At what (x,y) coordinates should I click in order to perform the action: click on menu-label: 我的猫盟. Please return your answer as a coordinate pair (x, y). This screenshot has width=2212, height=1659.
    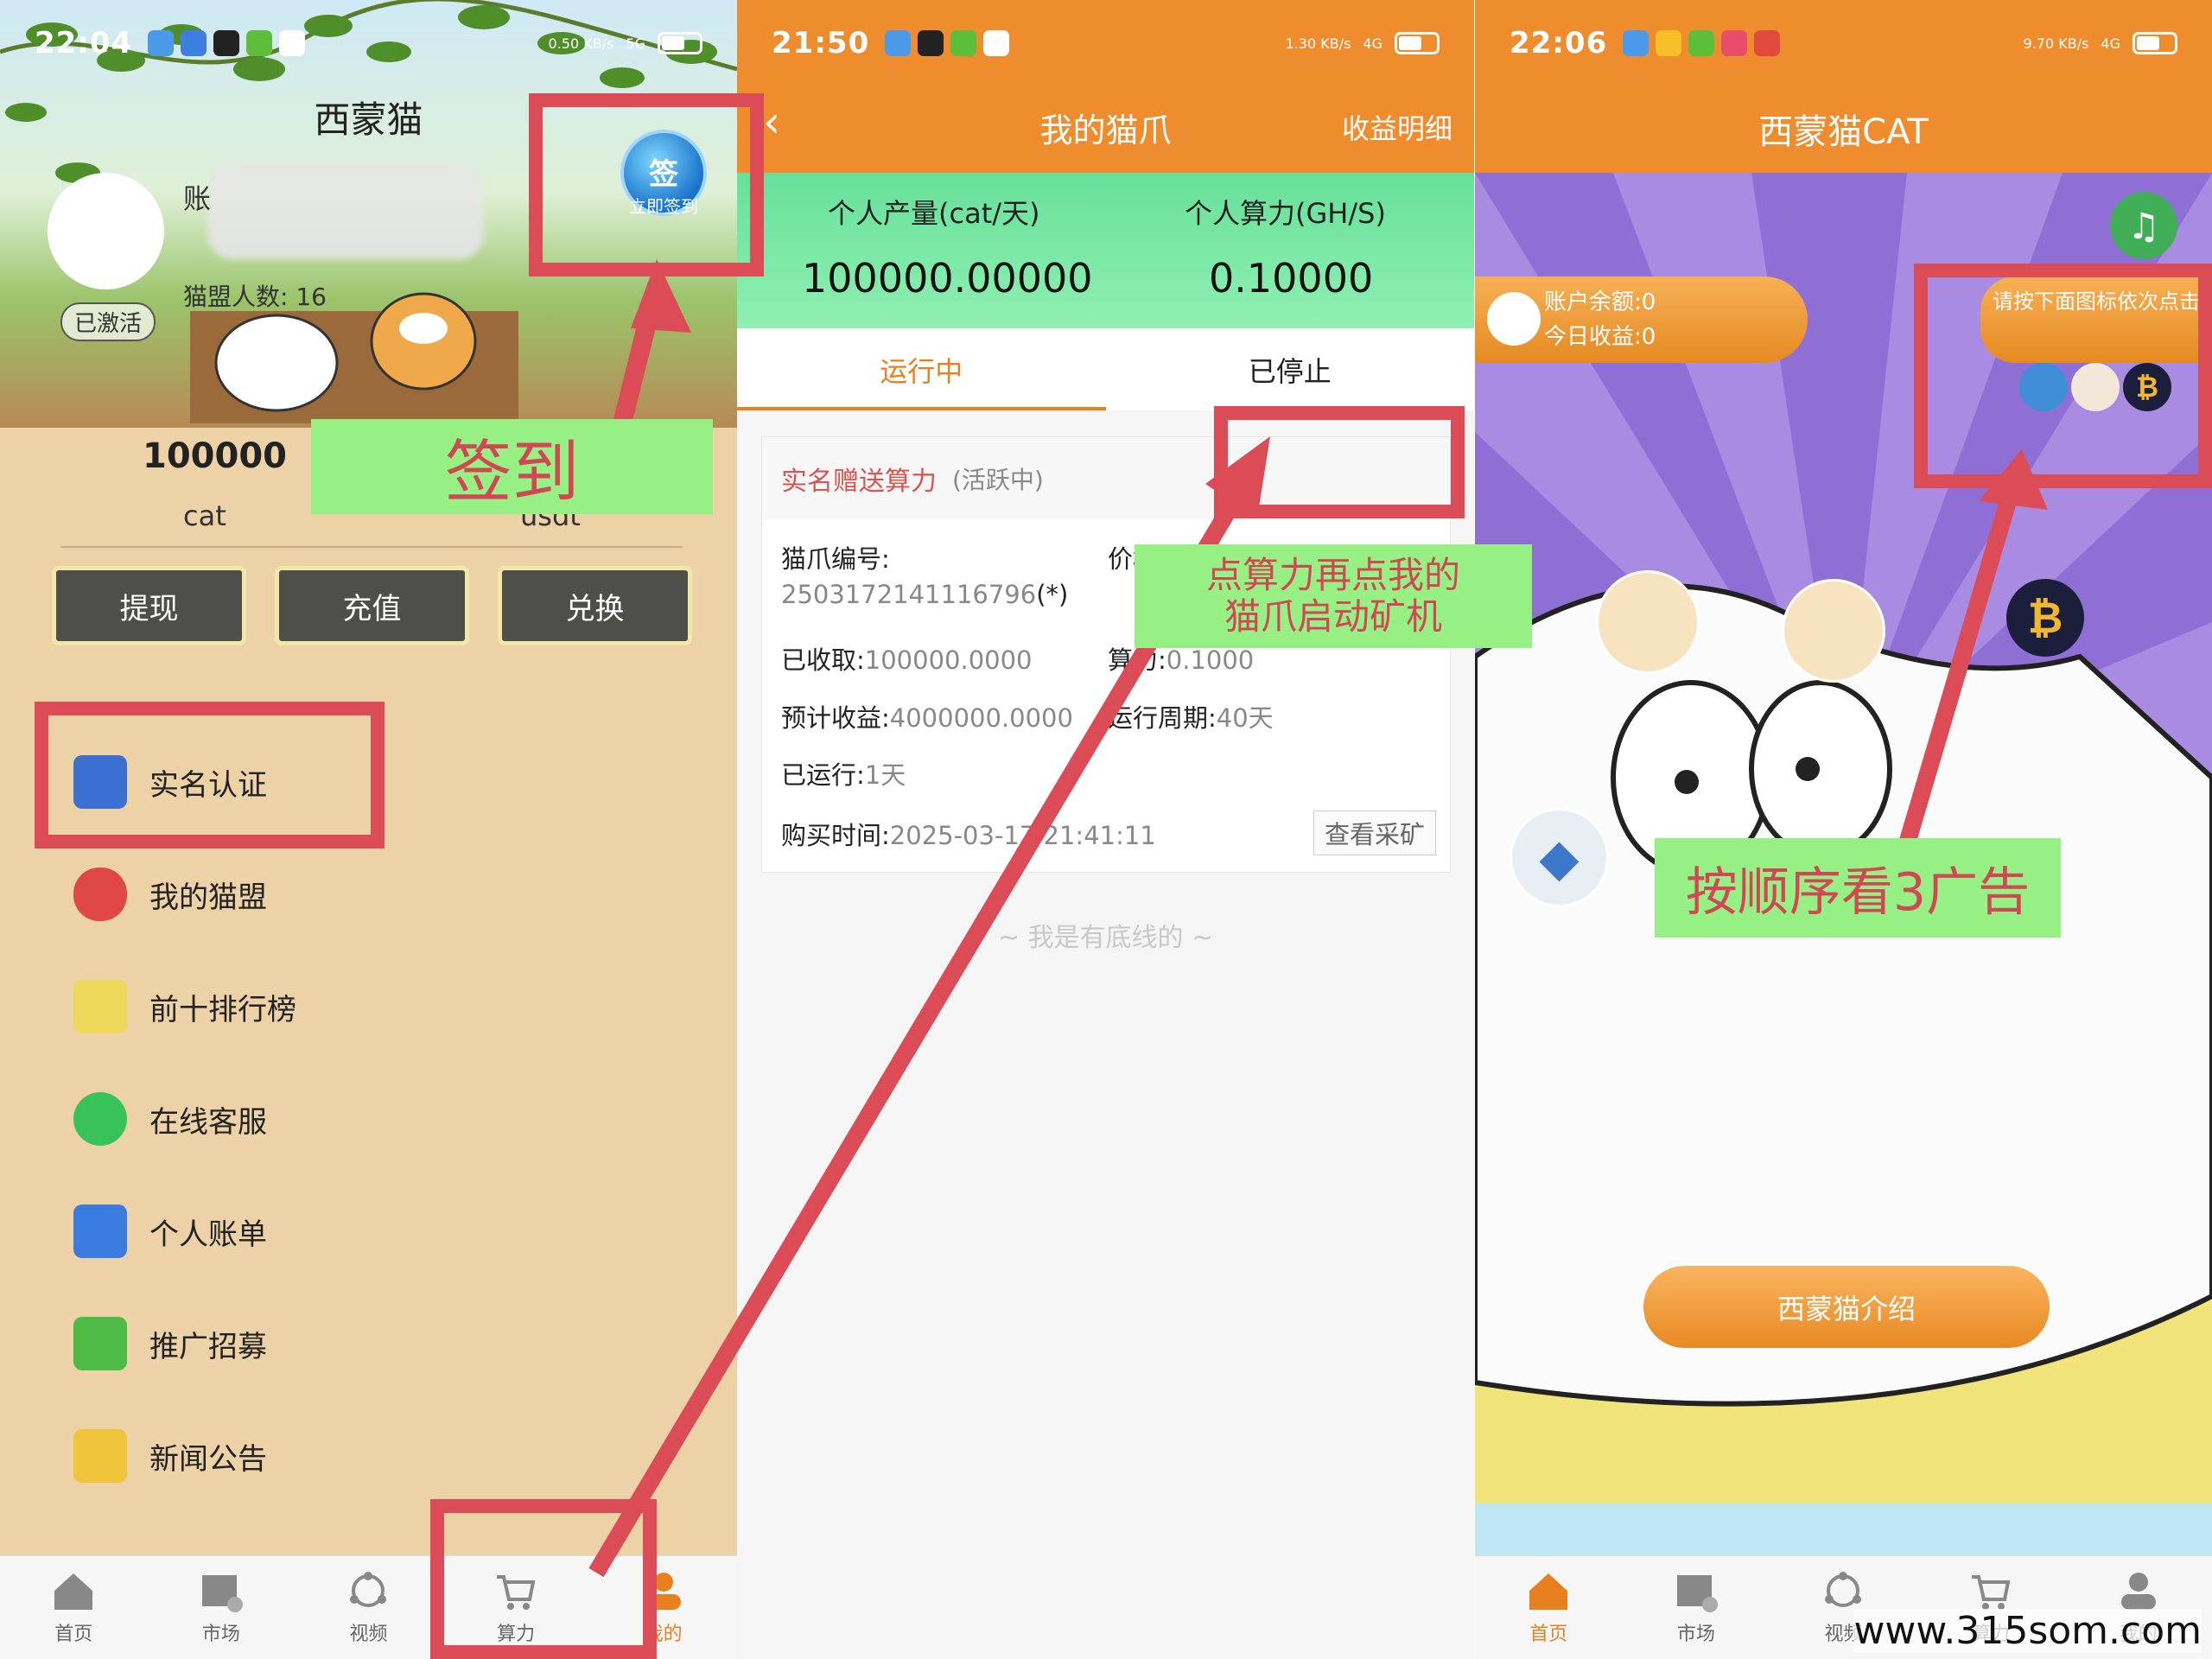
    Looking at the image, I should click on (208, 897).